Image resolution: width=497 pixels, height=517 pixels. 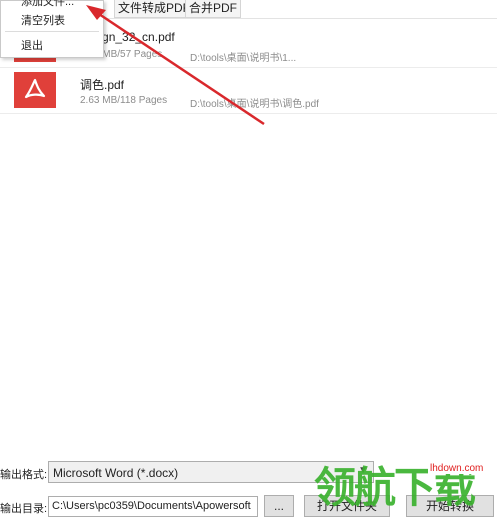 What do you see at coordinates (154, 9) in the screenshot?
I see `tab-file-to-pdf: 文件转成PDF` at bounding box center [154, 9].